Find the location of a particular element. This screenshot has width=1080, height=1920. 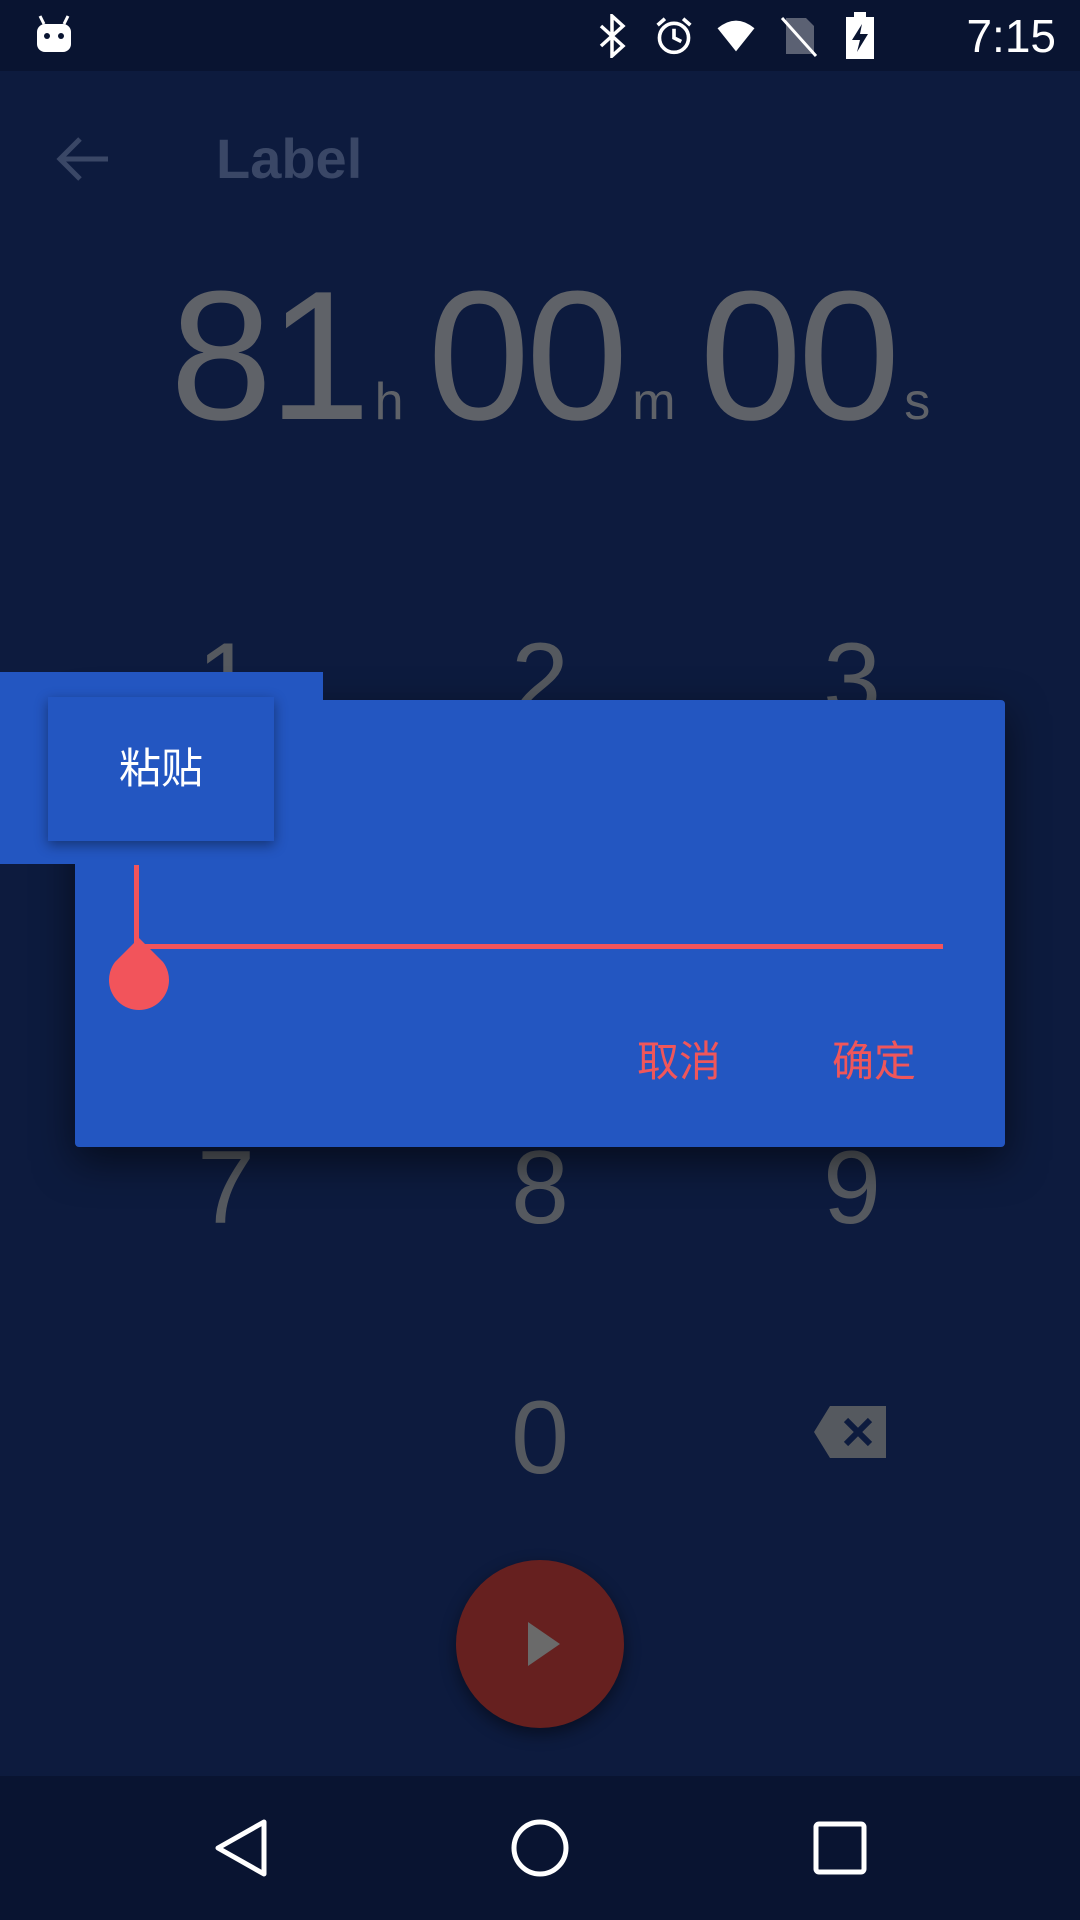

hours-value: 81 is located at coordinates (270, 355).